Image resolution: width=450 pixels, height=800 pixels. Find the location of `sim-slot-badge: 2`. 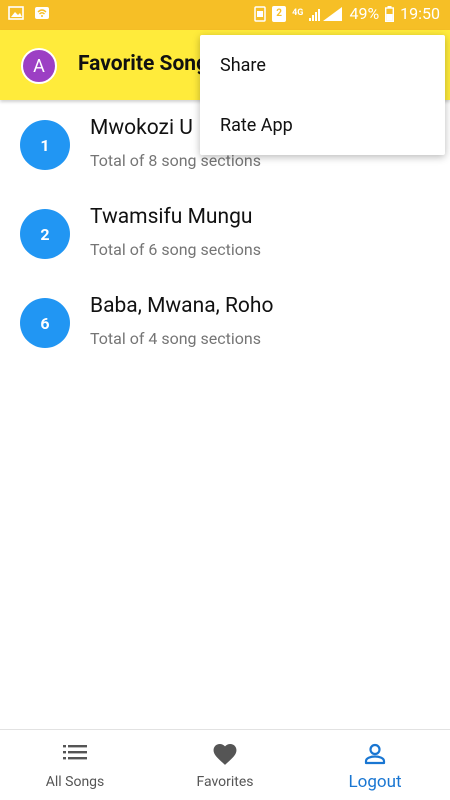

sim-slot-badge: 2 is located at coordinates (279, 13).